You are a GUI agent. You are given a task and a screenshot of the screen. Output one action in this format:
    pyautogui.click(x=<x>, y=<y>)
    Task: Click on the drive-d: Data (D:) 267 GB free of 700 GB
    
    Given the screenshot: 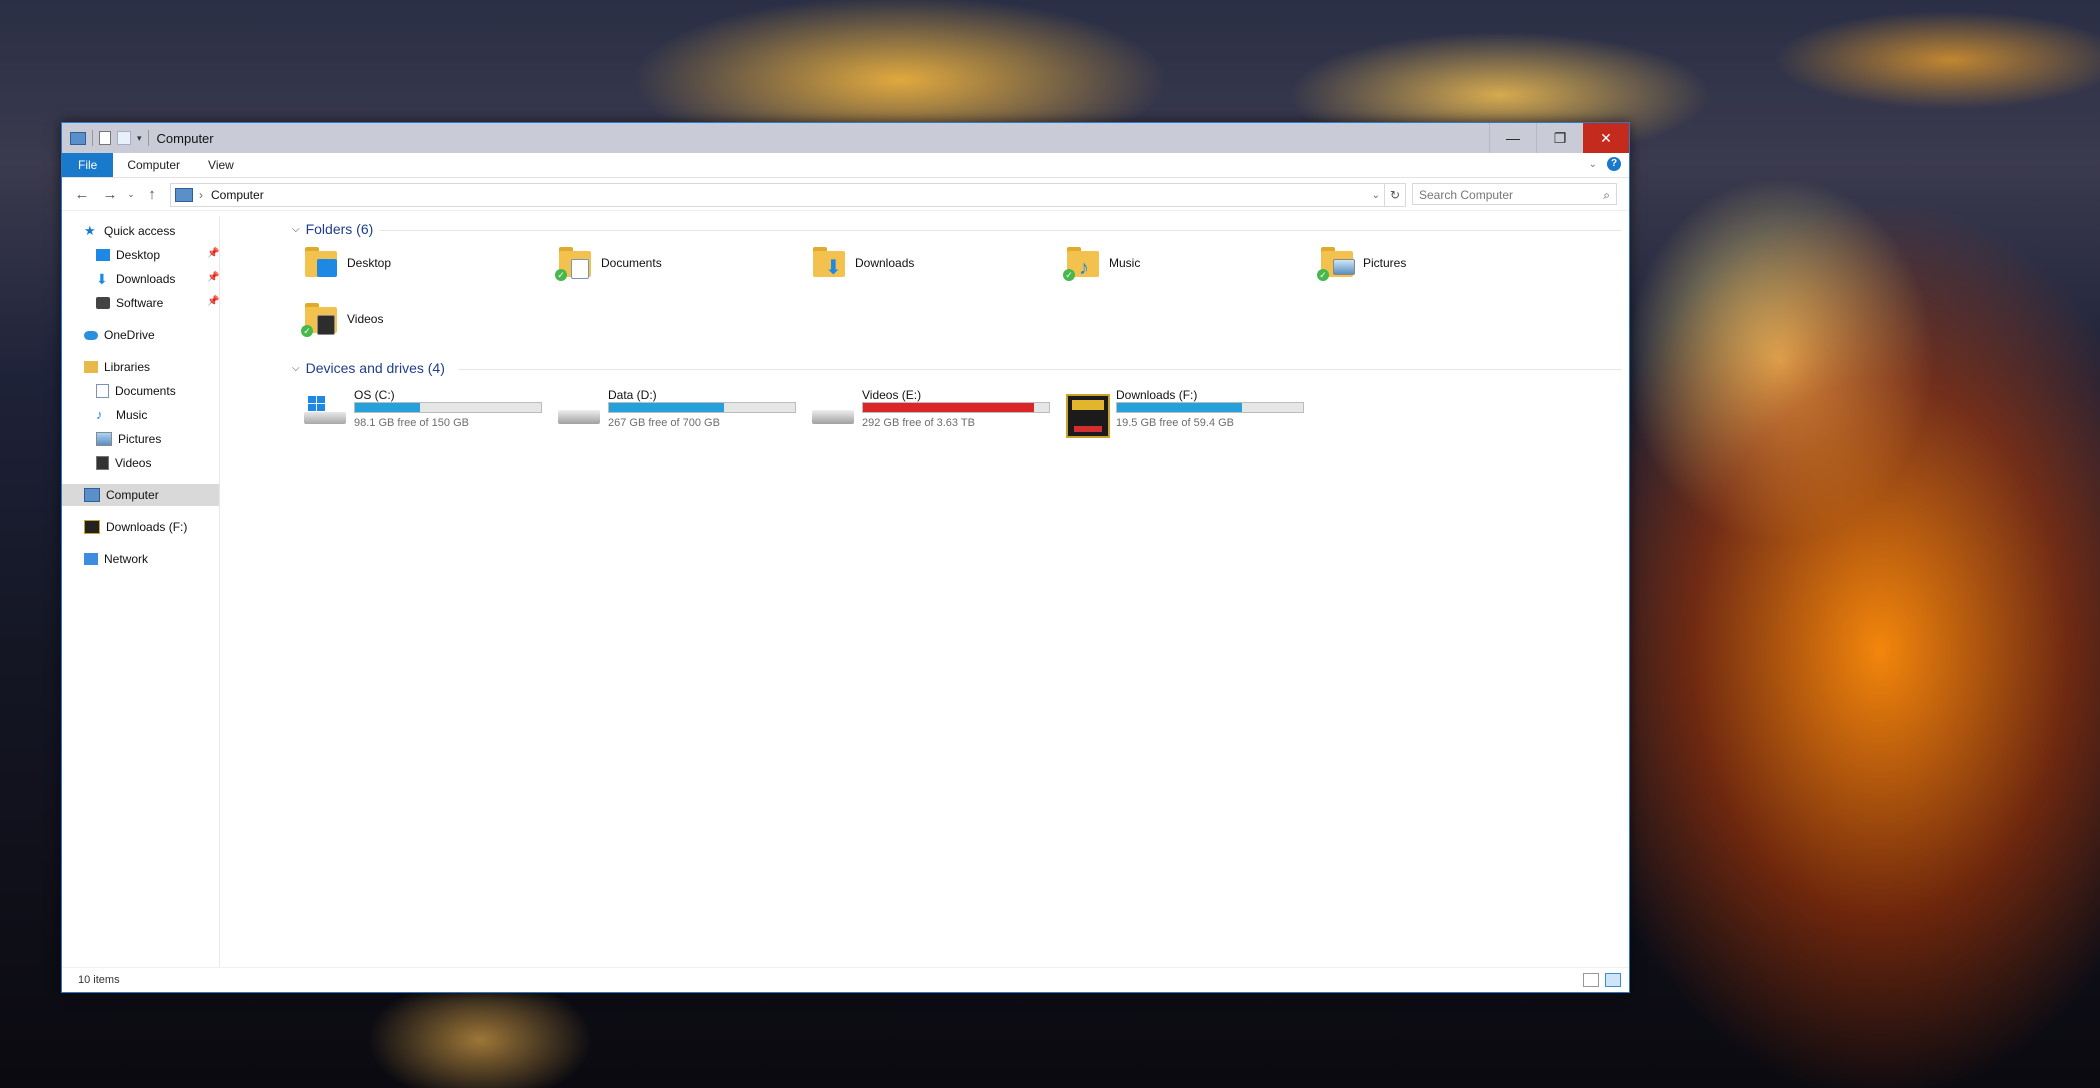 What is the action you would take?
    pyautogui.click(x=683, y=410)
    